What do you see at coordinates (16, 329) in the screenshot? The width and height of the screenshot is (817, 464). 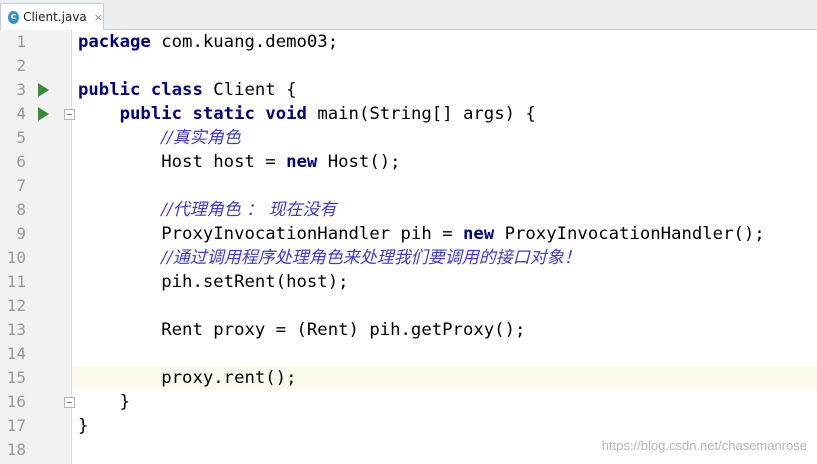 I see `line-number: 13` at bounding box center [16, 329].